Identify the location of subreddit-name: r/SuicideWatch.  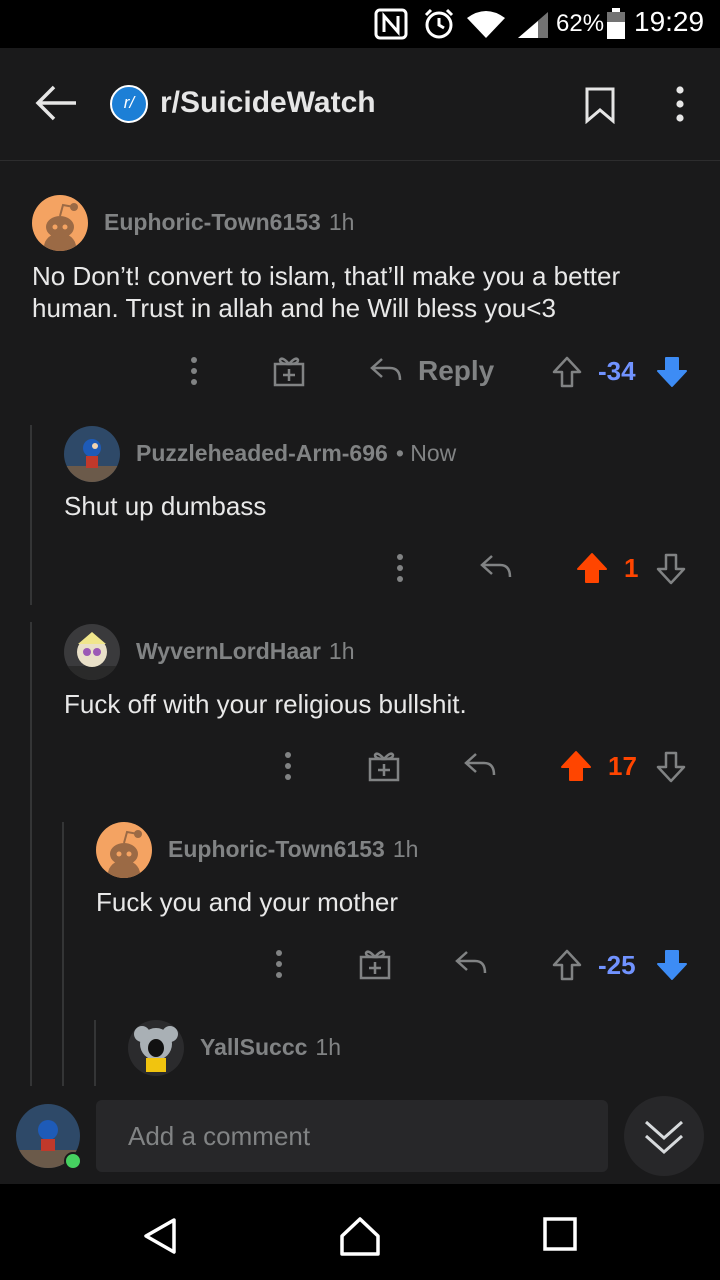
(268, 103).